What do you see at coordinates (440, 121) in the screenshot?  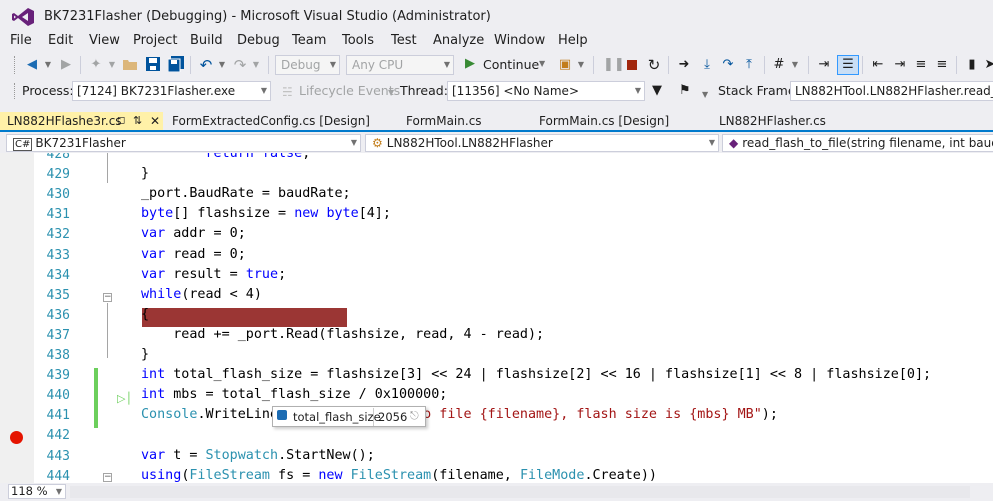 I see `tab-formmain-cs: FormMain.cs` at bounding box center [440, 121].